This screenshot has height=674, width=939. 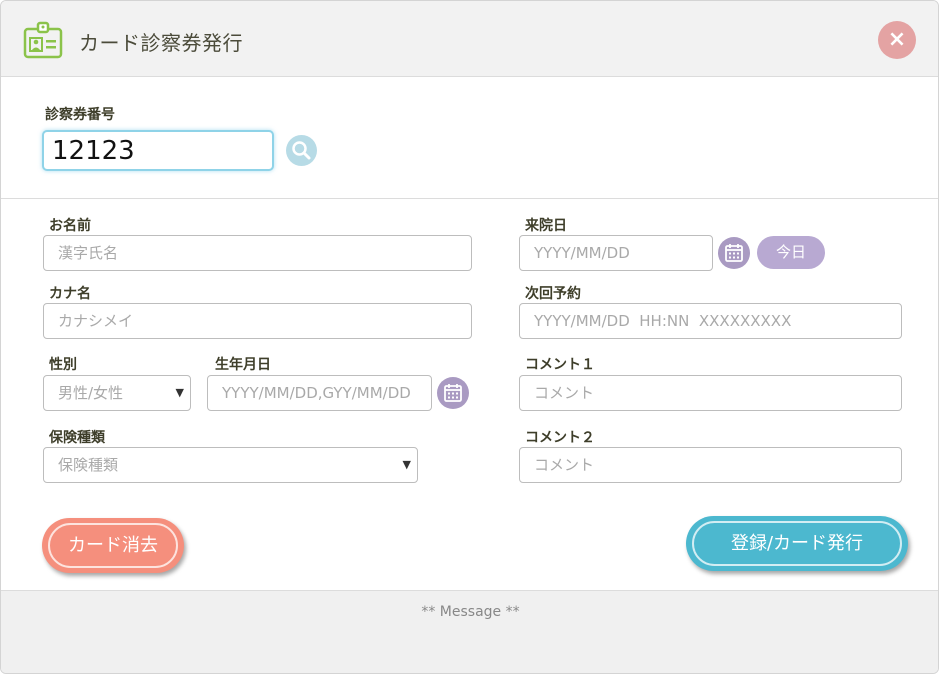 I want to click on register-issue-button: 登録/カード発行, so click(x=797, y=543).